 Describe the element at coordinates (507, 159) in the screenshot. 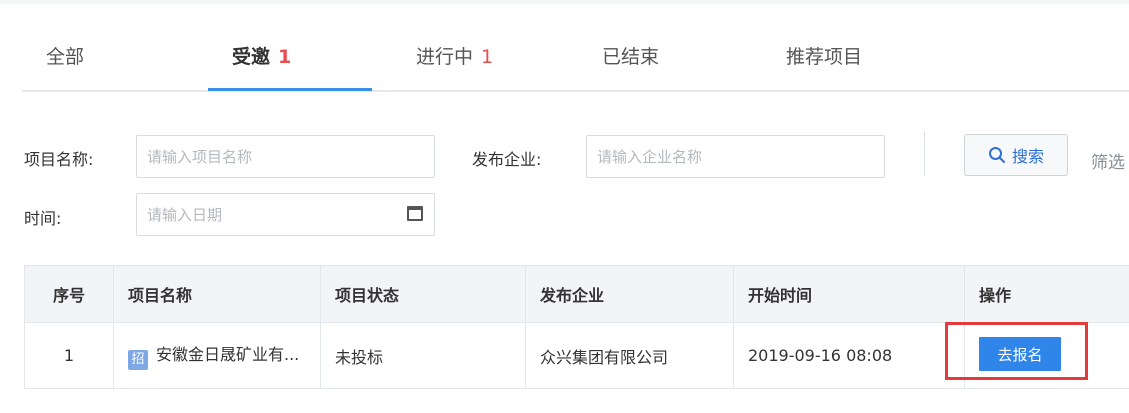

I see `company-label: 发布企业:` at that location.